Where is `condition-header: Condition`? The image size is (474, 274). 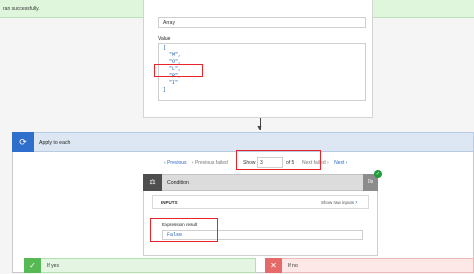
condition-header: Condition is located at coordinates (260, 182).